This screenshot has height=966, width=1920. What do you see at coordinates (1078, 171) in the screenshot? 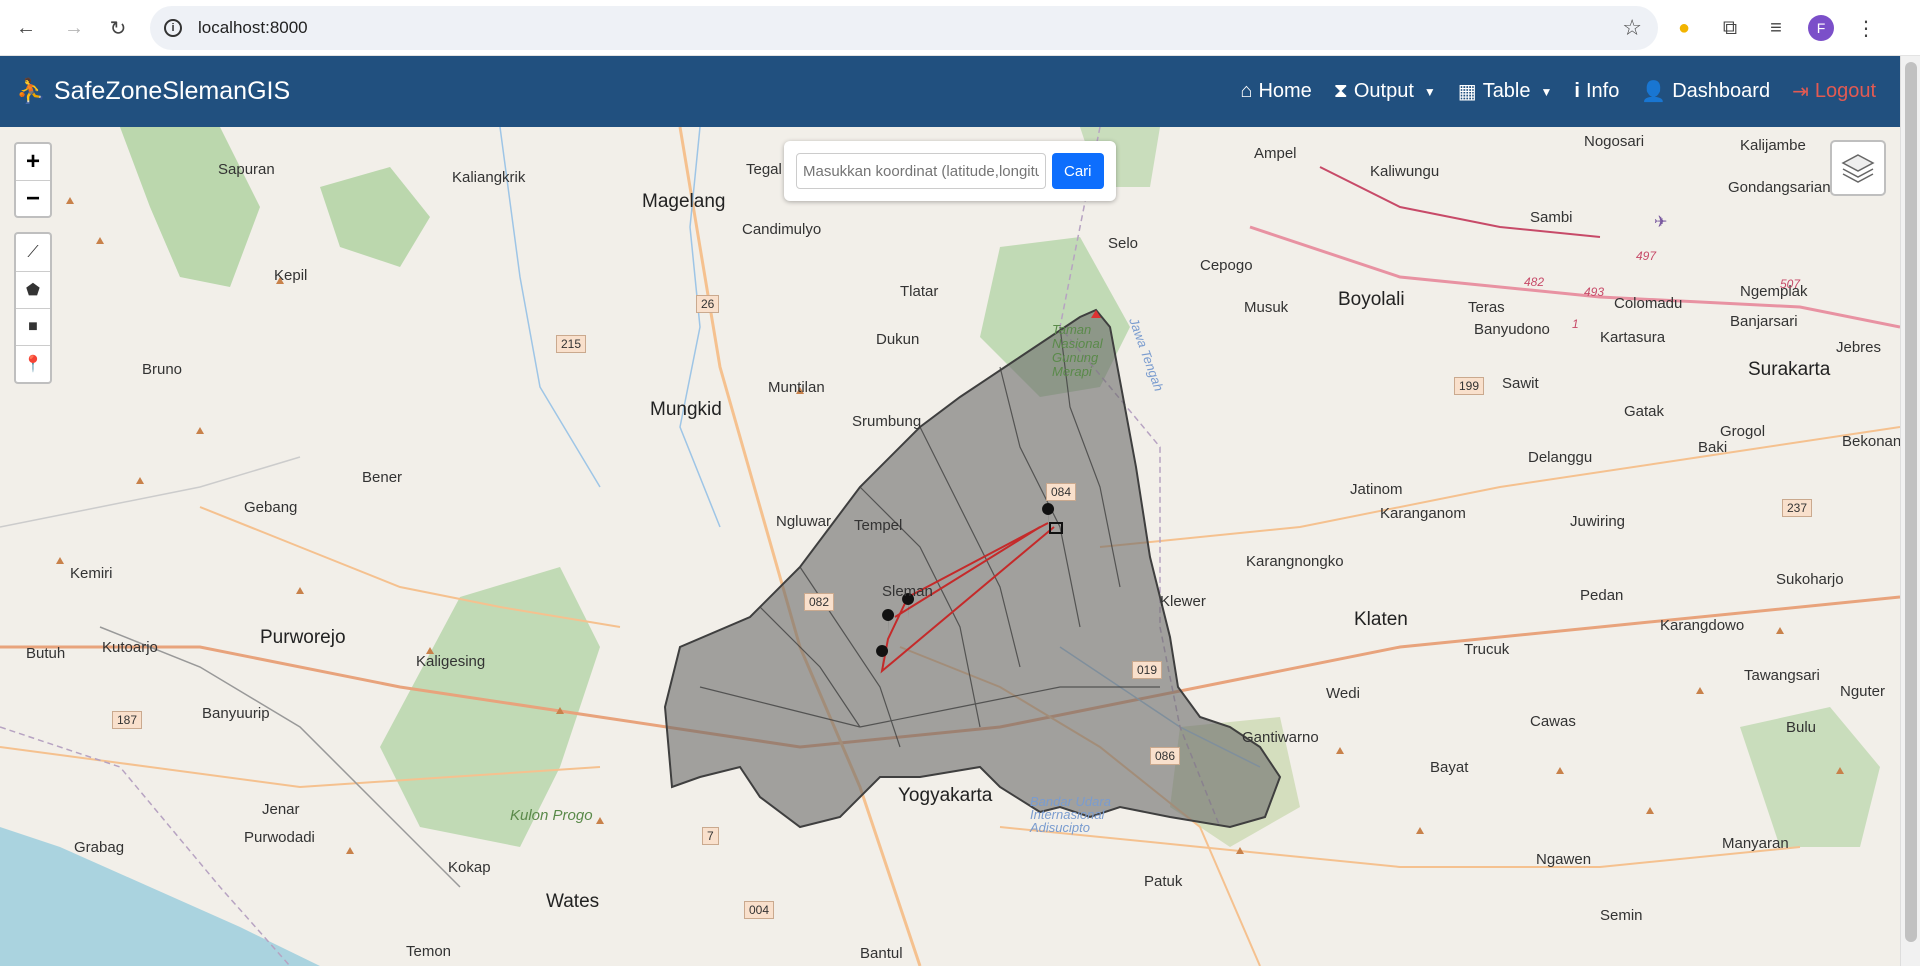
I see `search-button: Cari` at bounding box center [1078, 171].